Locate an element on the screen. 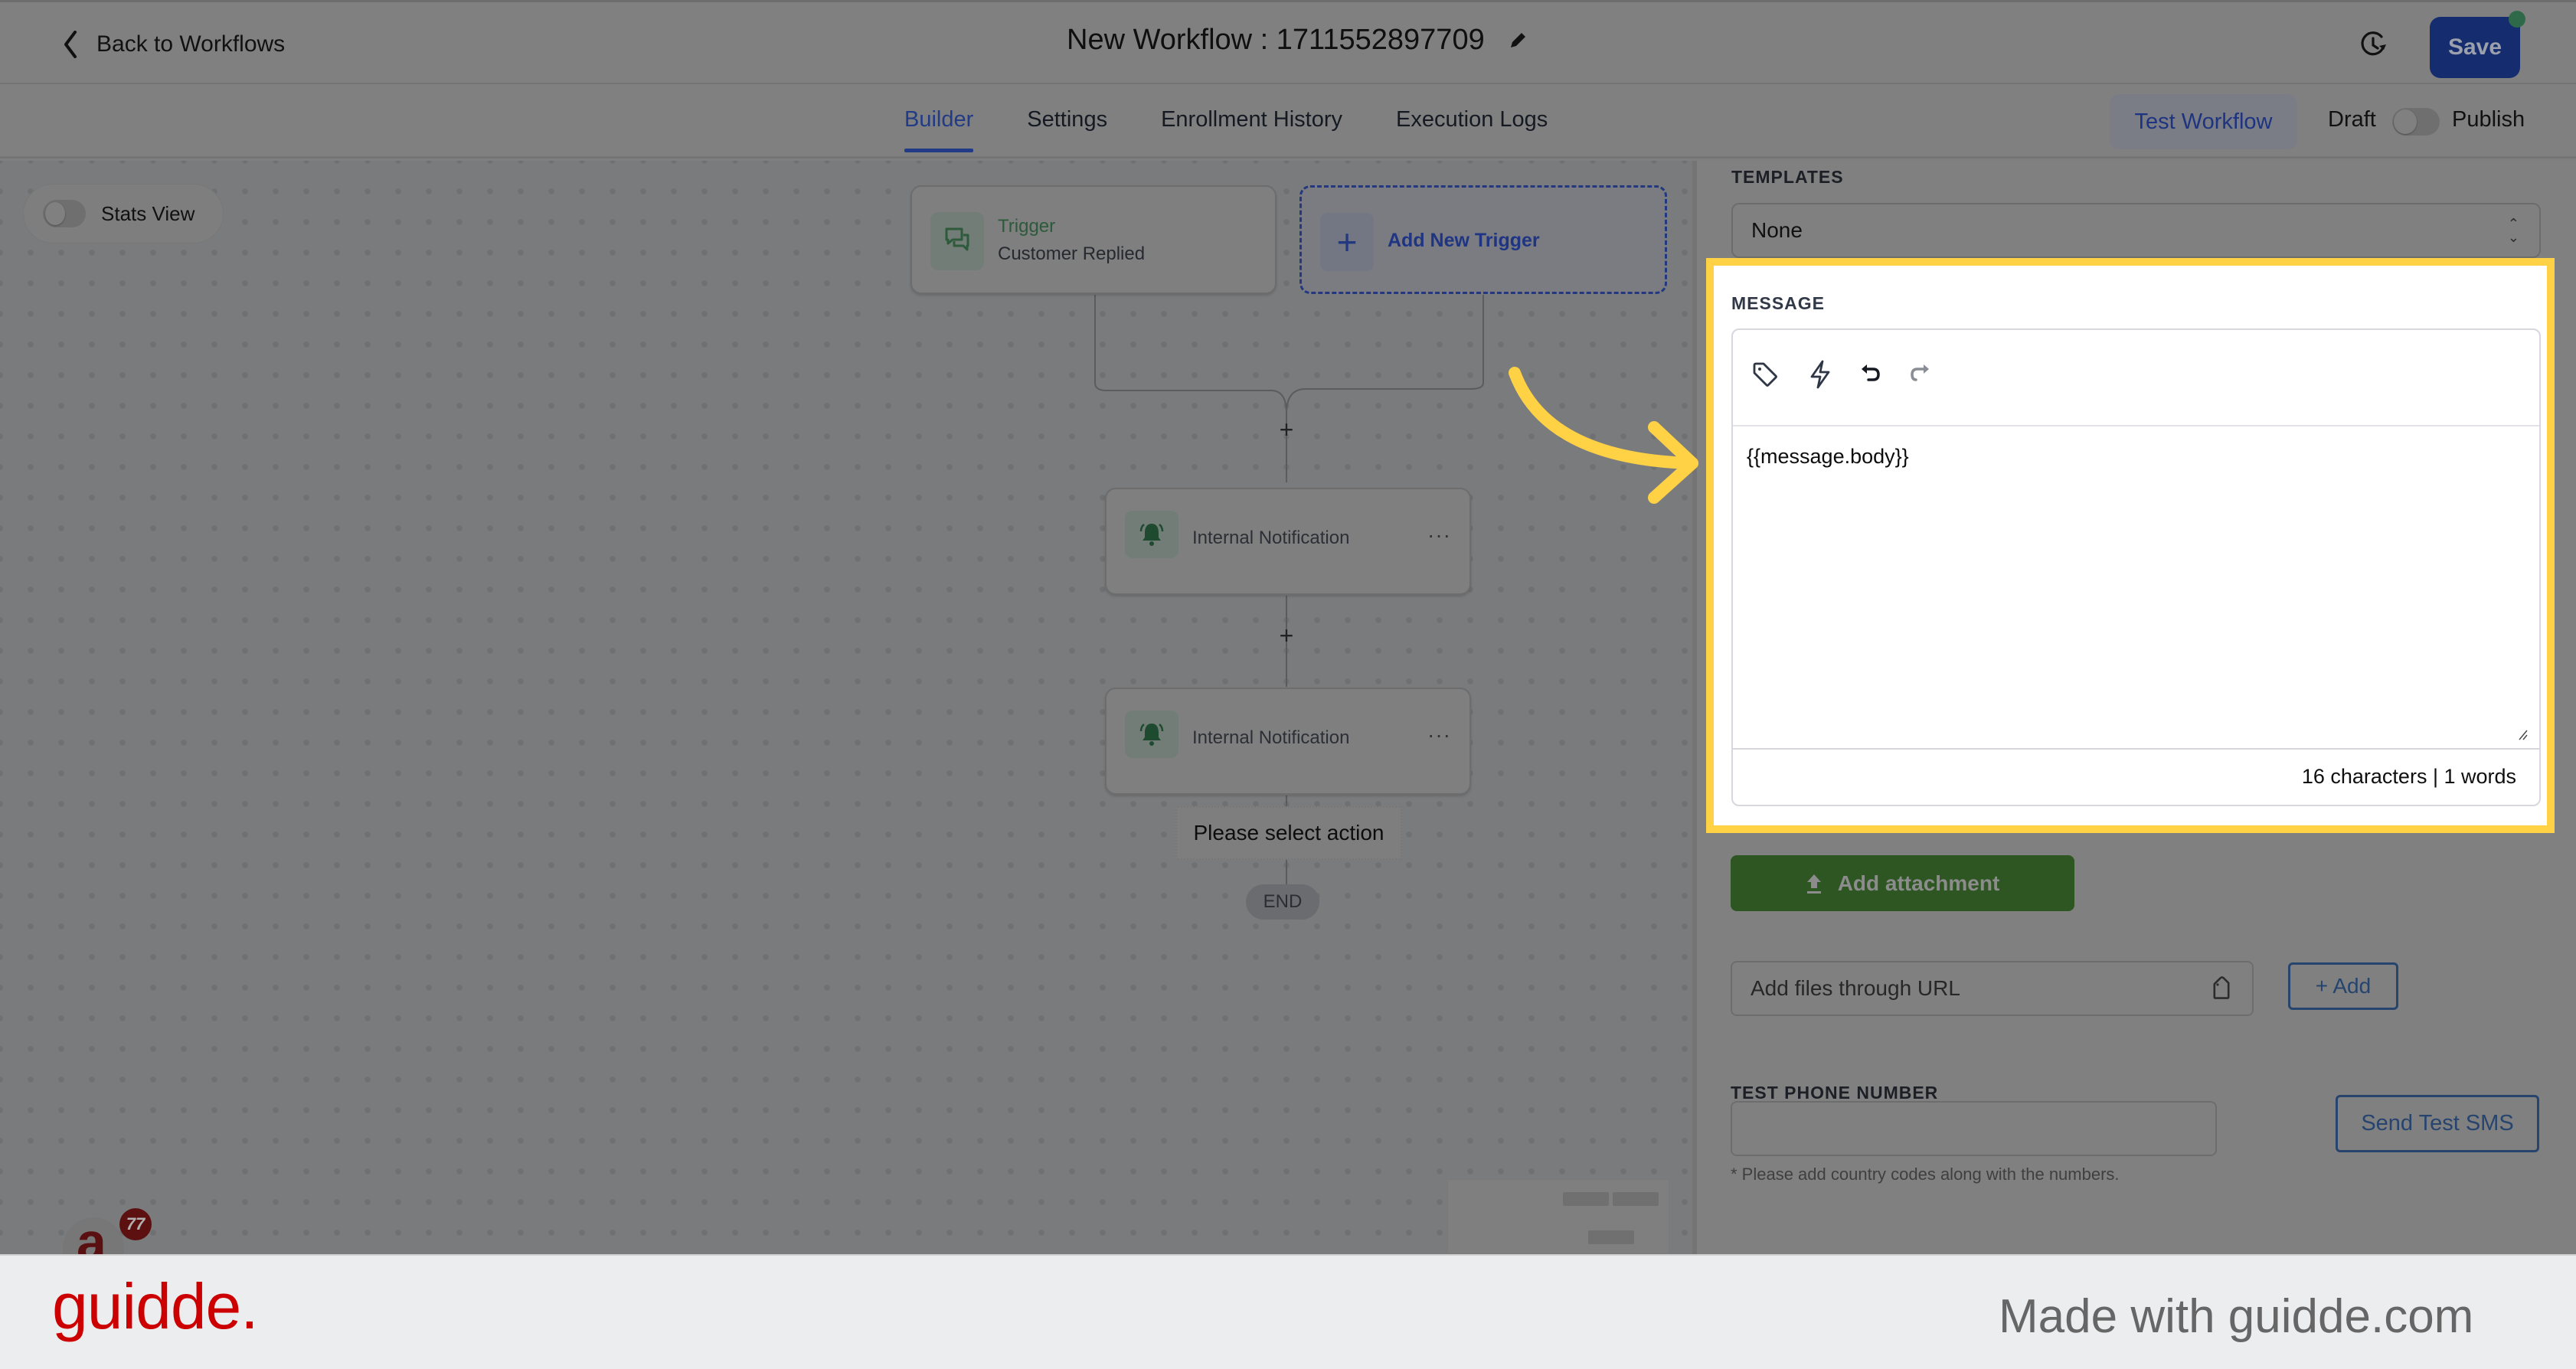 The image size is (2576, 1369). templates-selected-value: None is located at coordinates (1777, 230).